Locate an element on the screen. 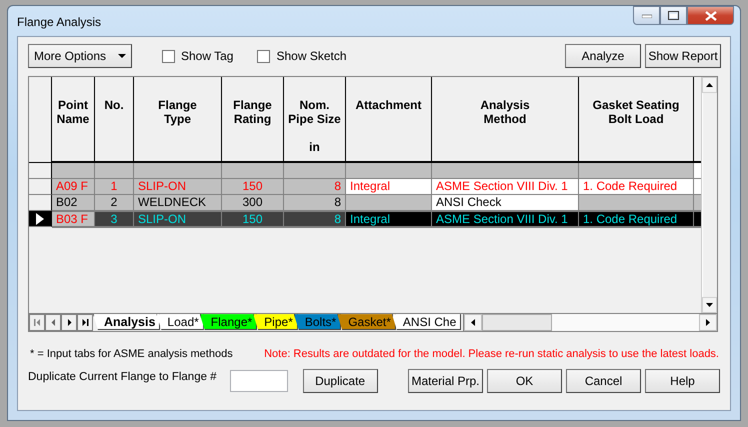  close-button is located at coordinates (710, 15).